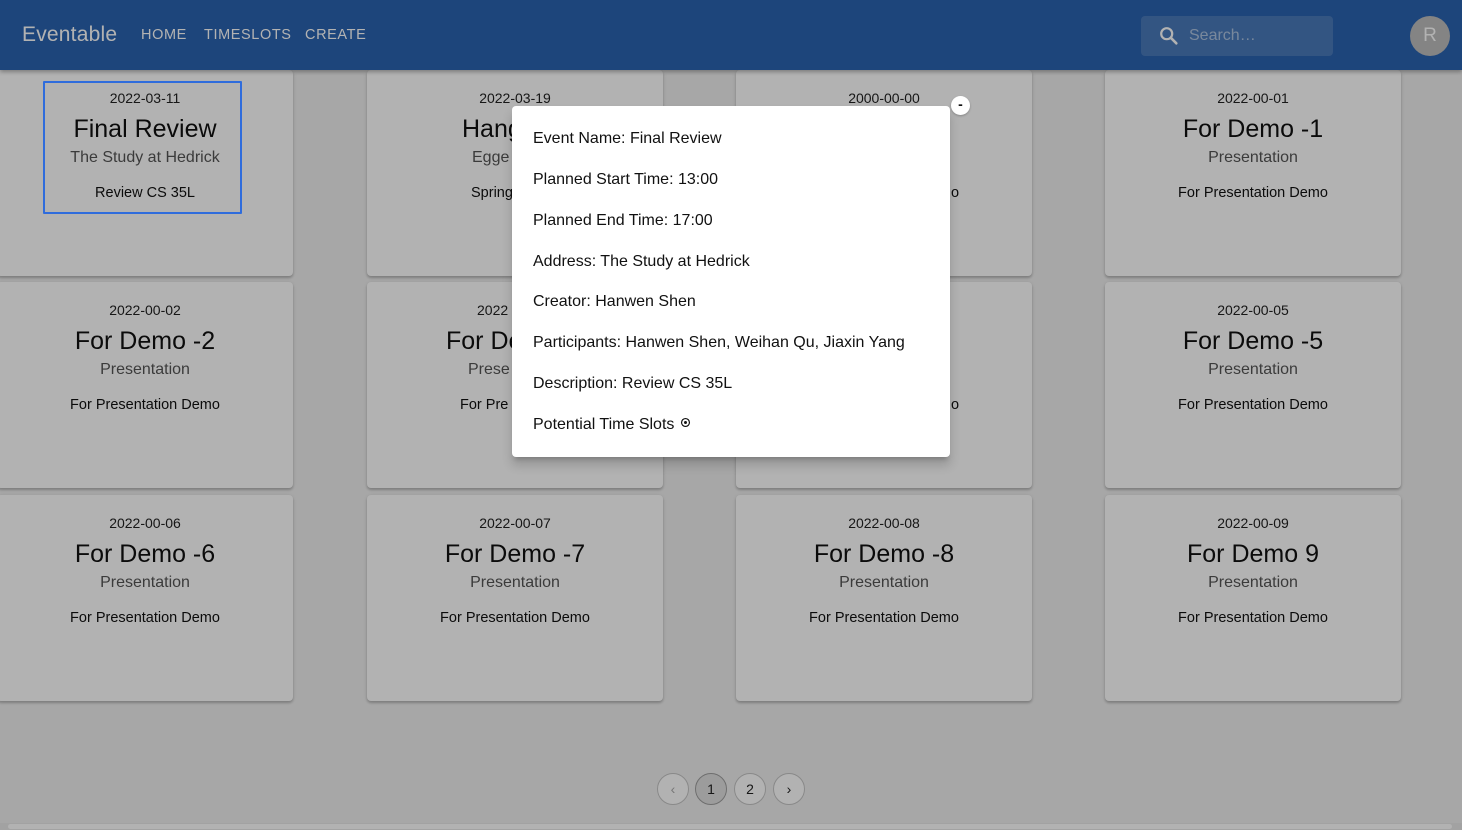 The image size is (1462, 830). I want to click on time-slots-label: Potential Time Slots, so click(604, 425).